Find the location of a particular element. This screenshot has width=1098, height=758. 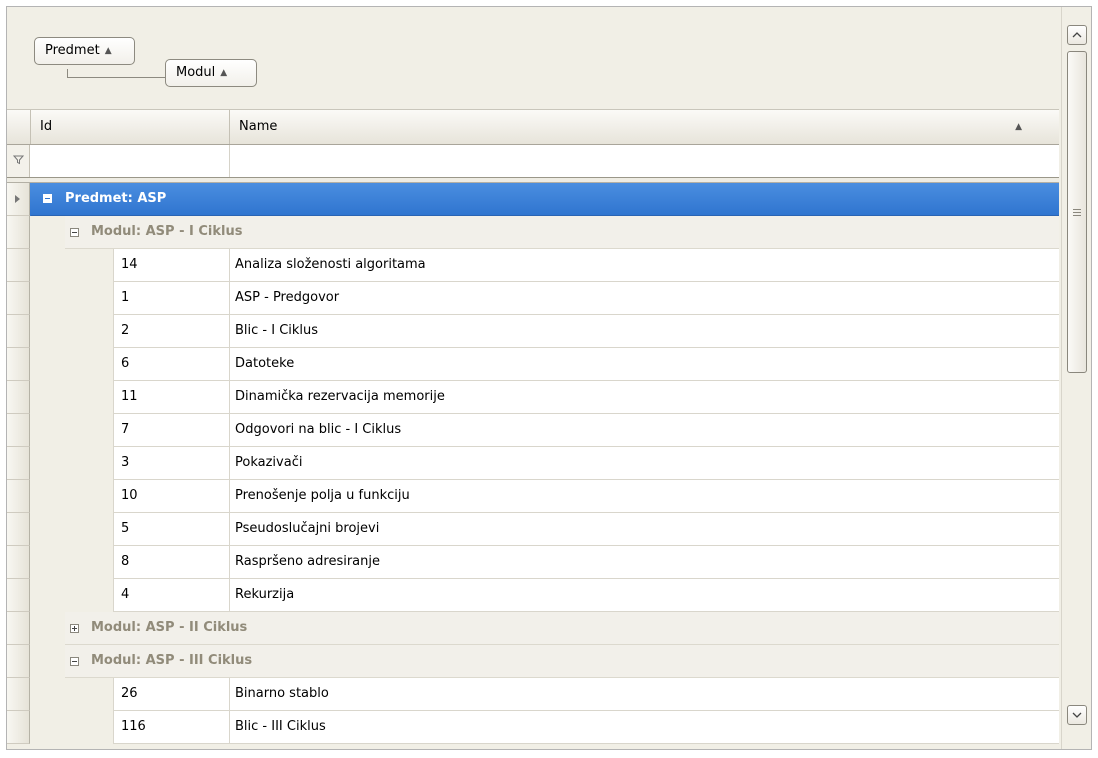

cell-name: Dinamička rezervacija memorije is located at coordinates (340, 397).